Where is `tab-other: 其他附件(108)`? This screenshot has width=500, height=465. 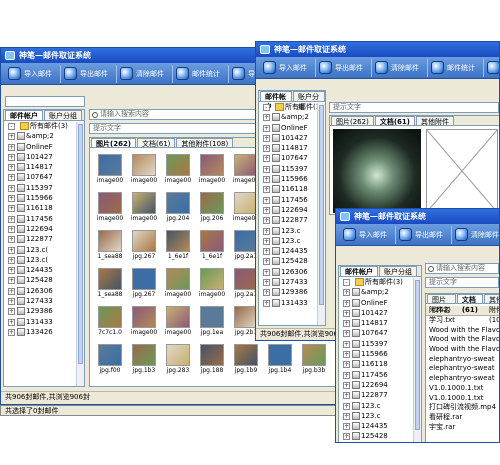 tab-other: 其他附件(108) is located at coordinates (205, 143).